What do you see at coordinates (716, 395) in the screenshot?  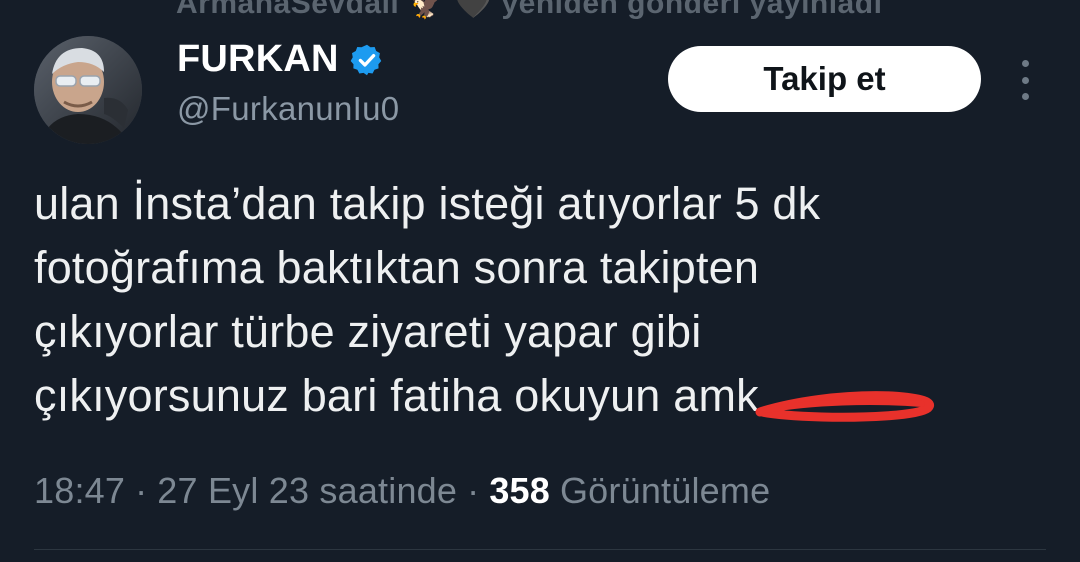 I see `scribbled-word: amk` at bounding box center [716, 395].